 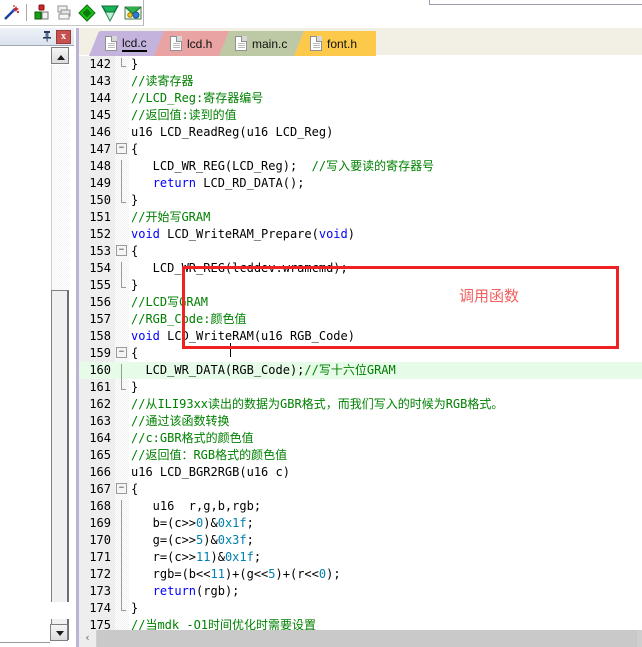 What do you see at coordinates (210, 472) in the screenshot?
I see `code-text: u16 LCD_BGR2RGB(u16 c)` at bounding box center [210, 472].